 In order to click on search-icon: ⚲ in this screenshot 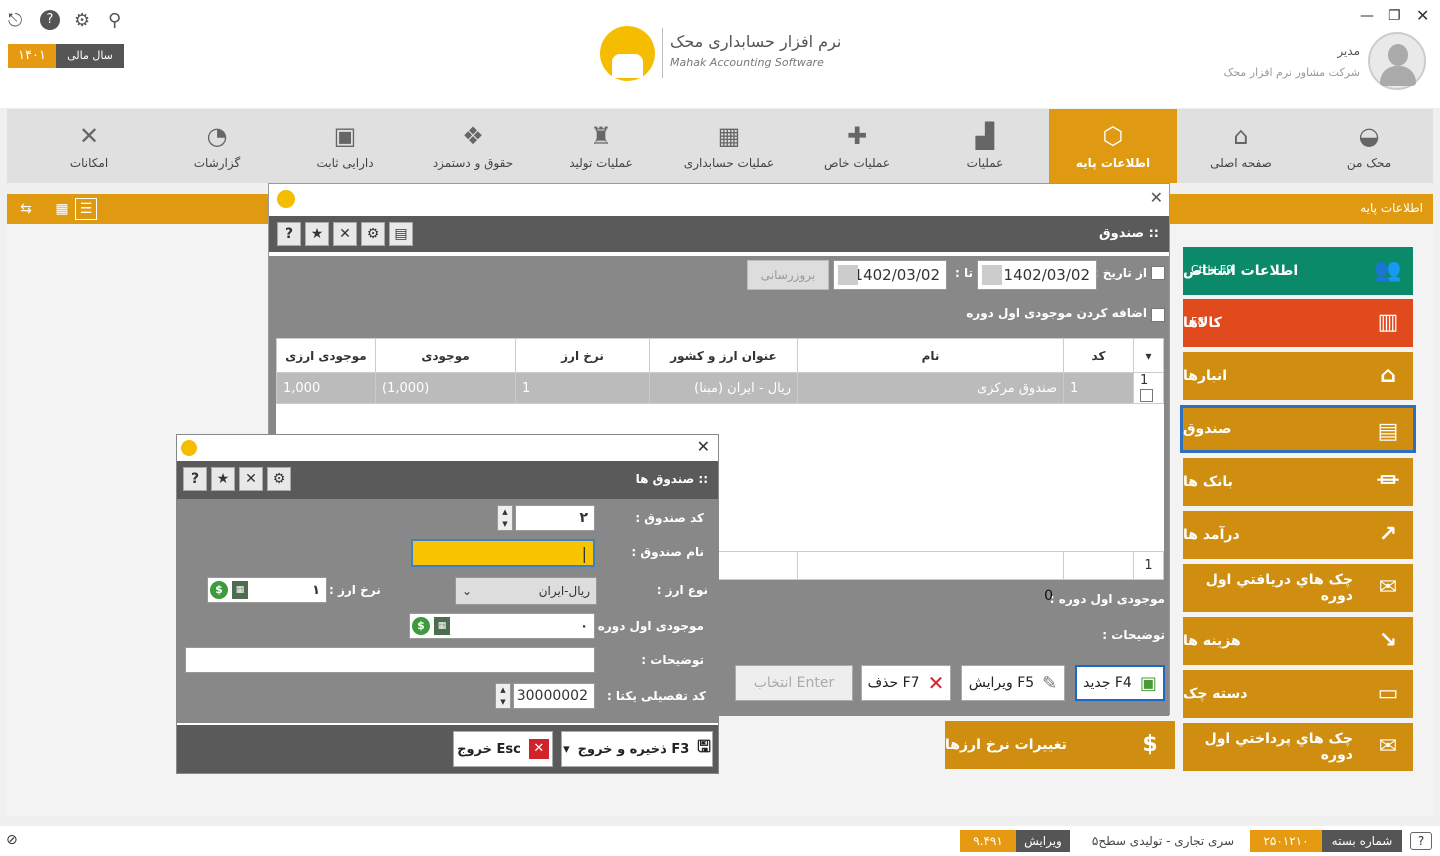, I will do `click(114, 20)`.